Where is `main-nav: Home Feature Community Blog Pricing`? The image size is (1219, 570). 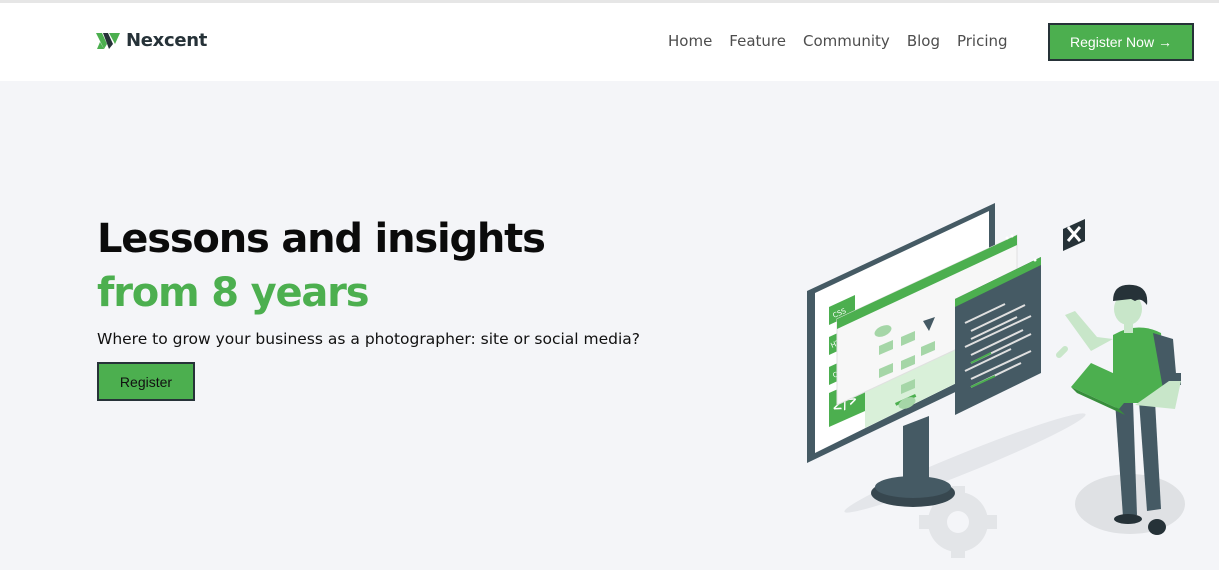
main-nav: Home Feature Community Blog Pricing is located at coordinates (838, 41).